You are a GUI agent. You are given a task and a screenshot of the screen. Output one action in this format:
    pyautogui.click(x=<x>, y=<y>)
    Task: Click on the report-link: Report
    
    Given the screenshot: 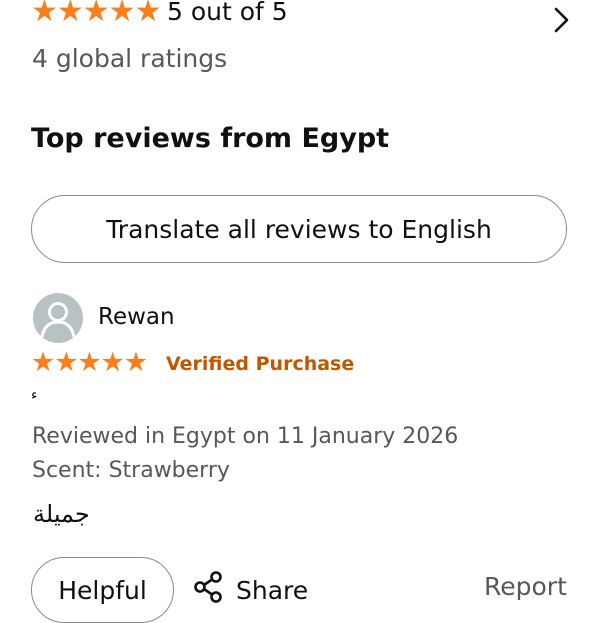 What is the action you would take?
    pyautogui.click(x=525, y=587)
    